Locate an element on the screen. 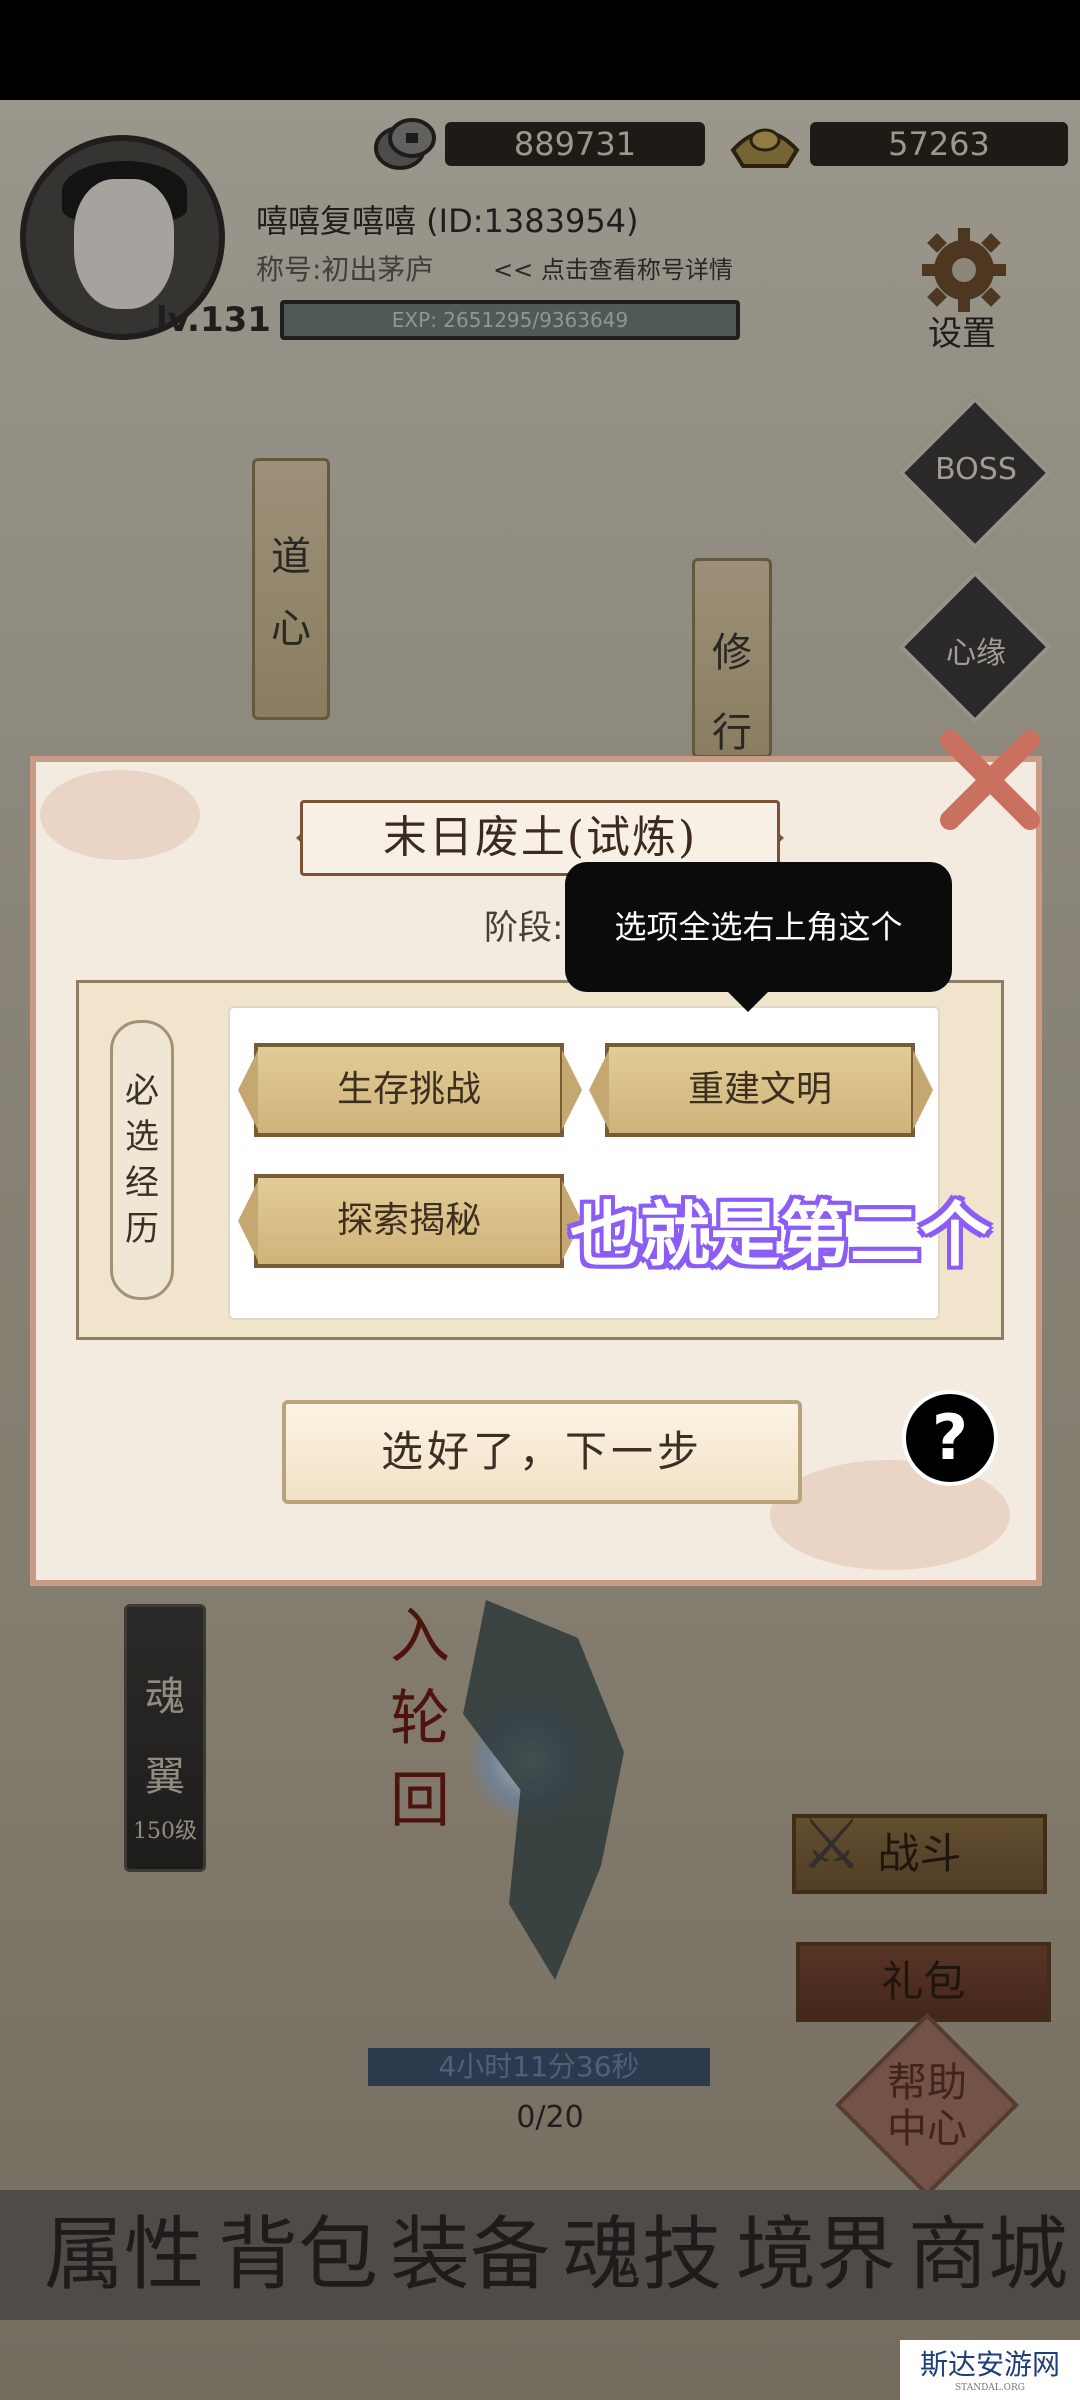 The width and height of the screenshot is (1080, 2400). required-char-2: 选 is located at coordinates (142, 1137).